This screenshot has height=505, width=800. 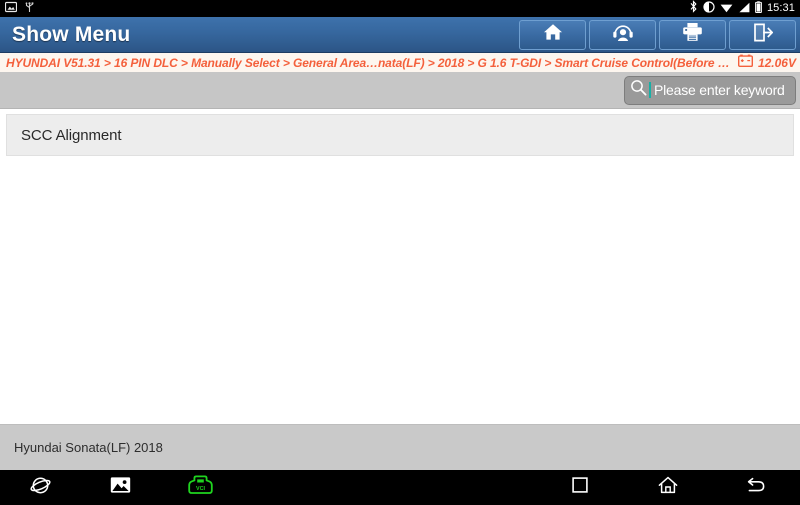 I want to click on print-button, so click(x=692, y=34).